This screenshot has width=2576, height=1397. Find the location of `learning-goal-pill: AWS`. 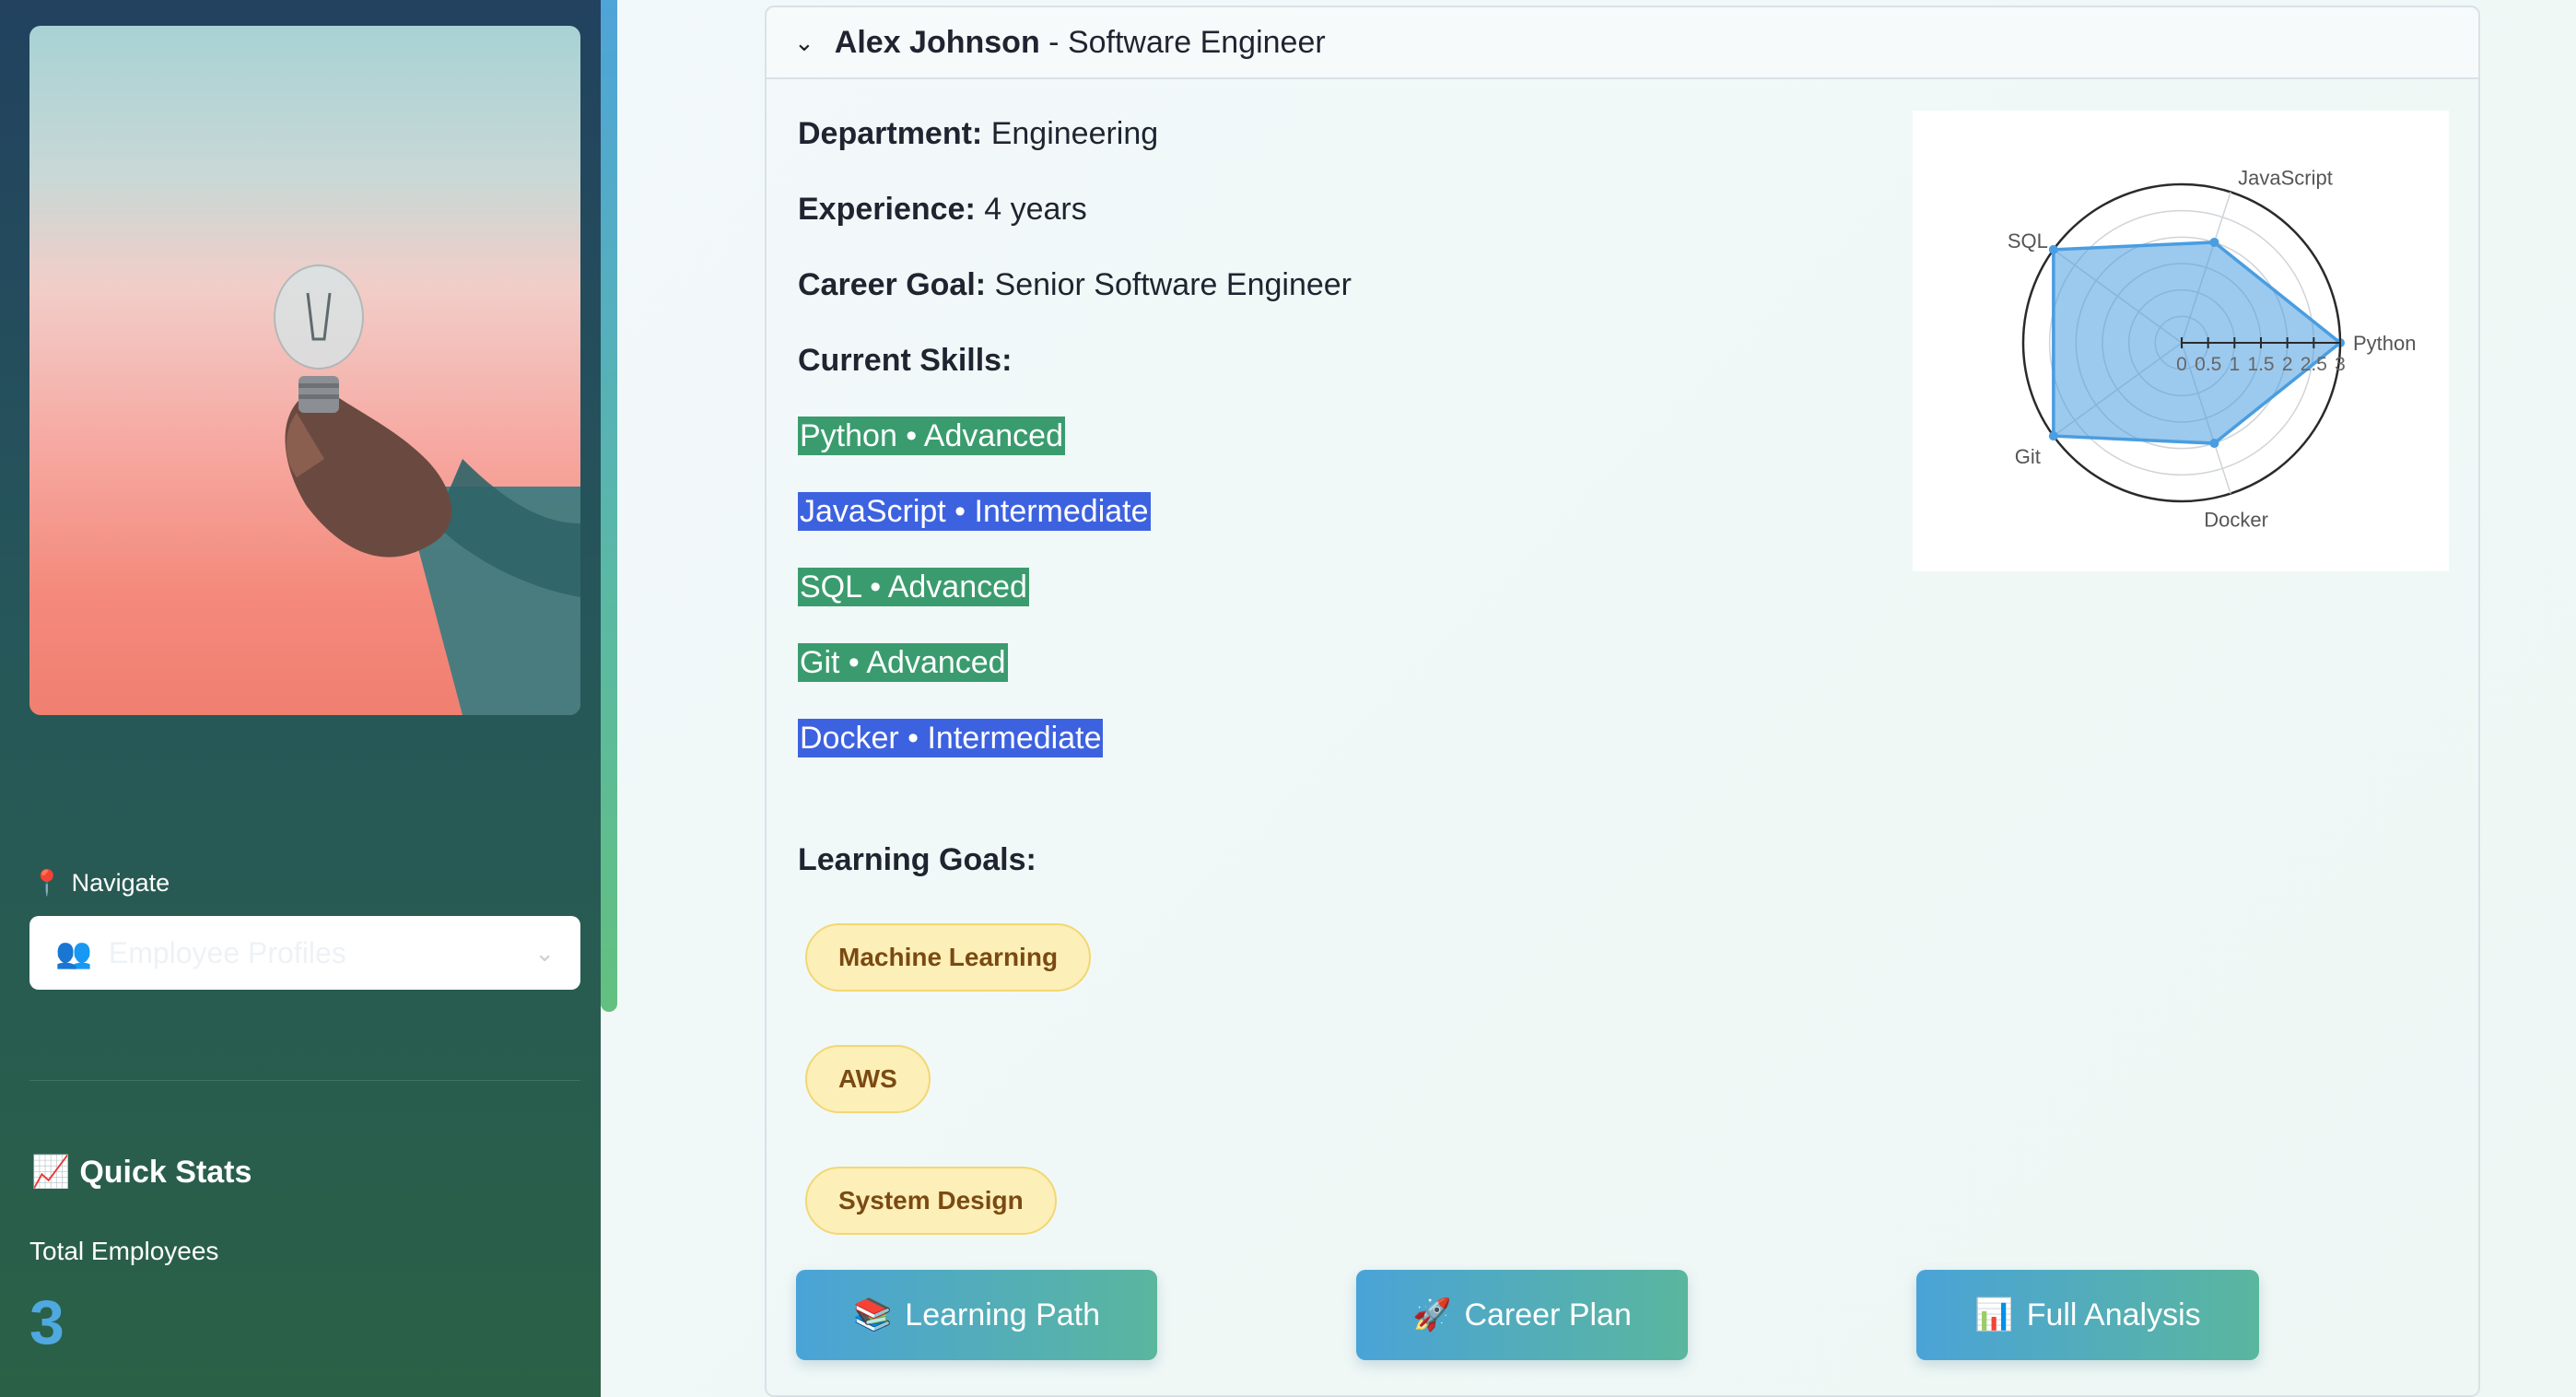

learning-goal-pill: AWS is located at coordinates (868, 1079).